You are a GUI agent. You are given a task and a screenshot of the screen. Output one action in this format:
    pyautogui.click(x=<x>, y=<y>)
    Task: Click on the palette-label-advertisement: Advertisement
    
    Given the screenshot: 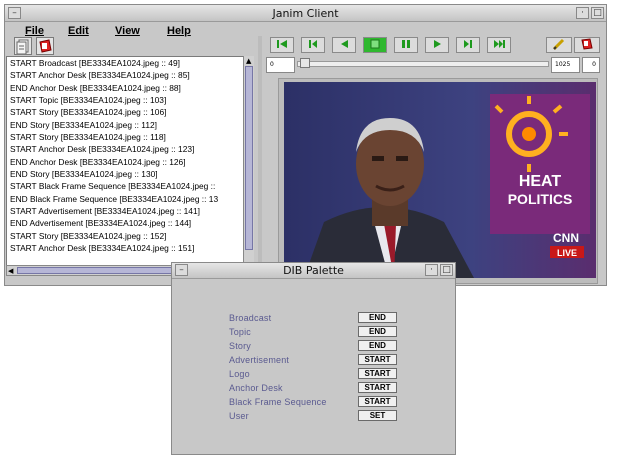 What is the action you would take?
    pyautogui.click(x=259, y=360)
    